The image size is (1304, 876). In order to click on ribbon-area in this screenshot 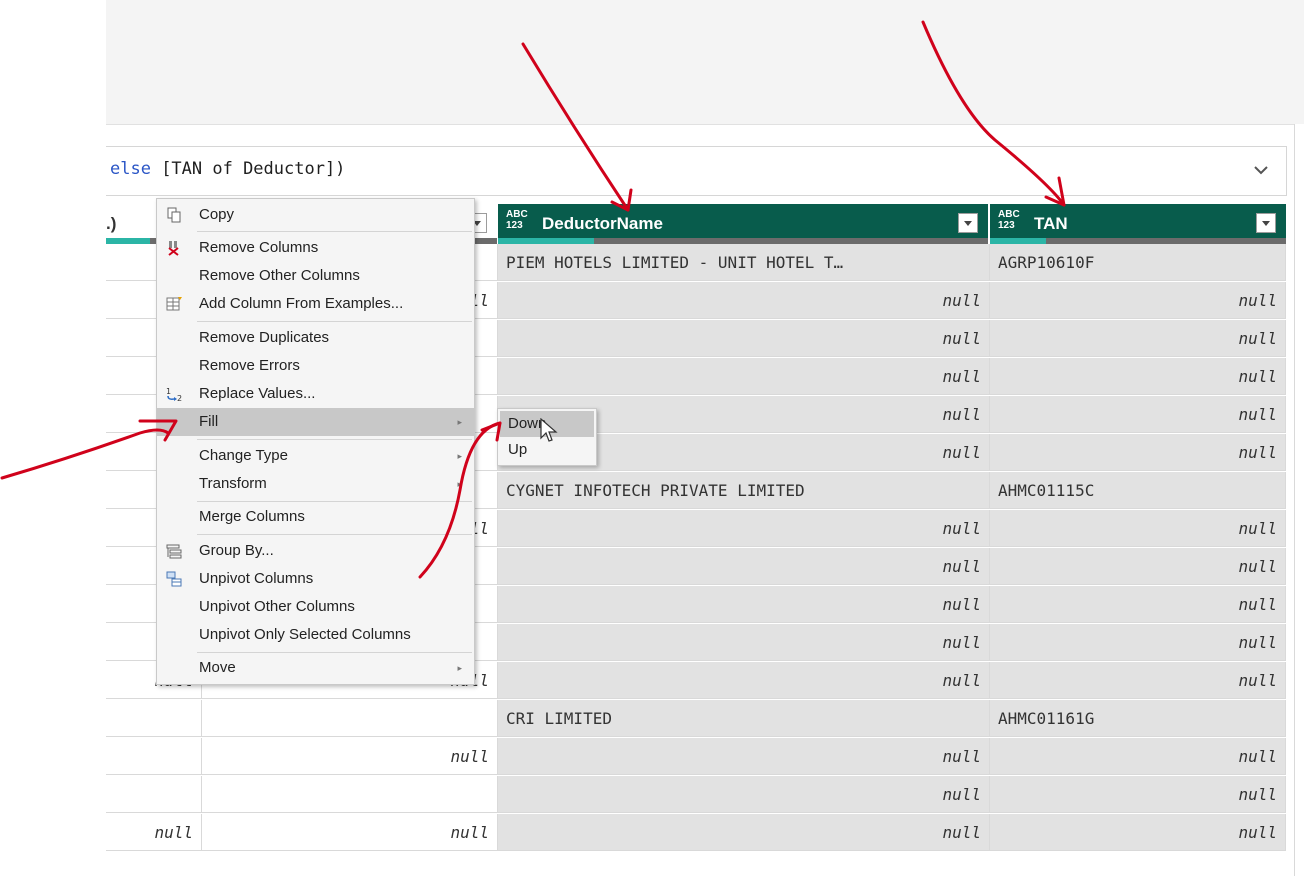, I will do `click(705, 62)`.